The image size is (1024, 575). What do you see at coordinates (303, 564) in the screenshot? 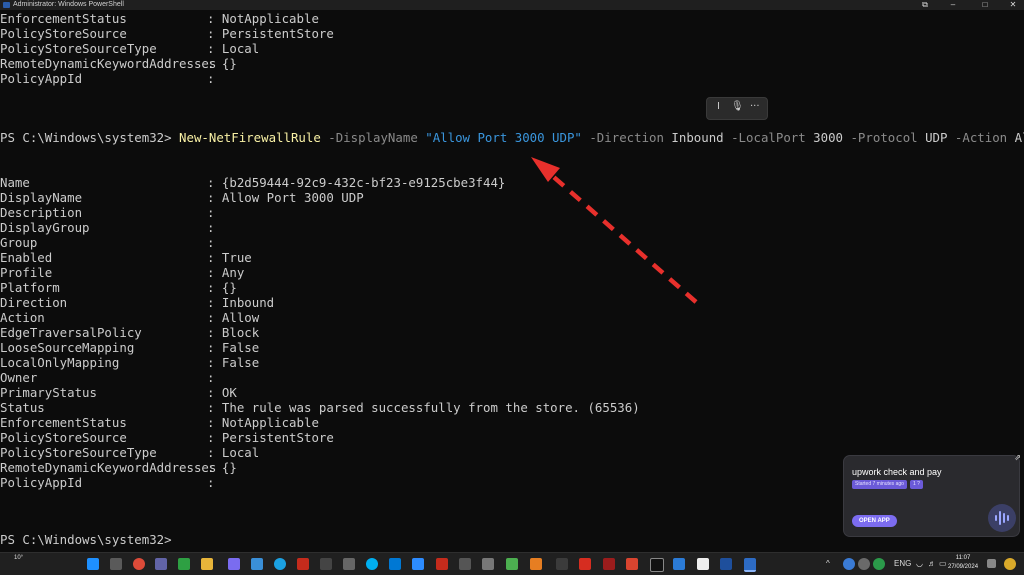
I see `pdf-icon` at bounding box center [303, 564].